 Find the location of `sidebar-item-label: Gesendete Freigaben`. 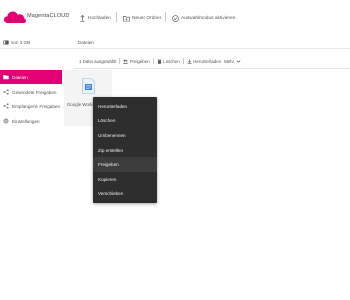

sidebar-item-label: Gesendete Freigaben is located at coordinates (34, 92).